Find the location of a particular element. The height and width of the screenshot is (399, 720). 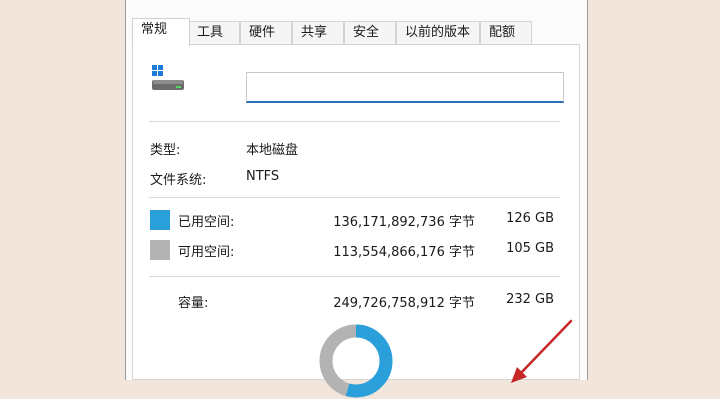

used-space-swatch is located at coordinates (160, 220).